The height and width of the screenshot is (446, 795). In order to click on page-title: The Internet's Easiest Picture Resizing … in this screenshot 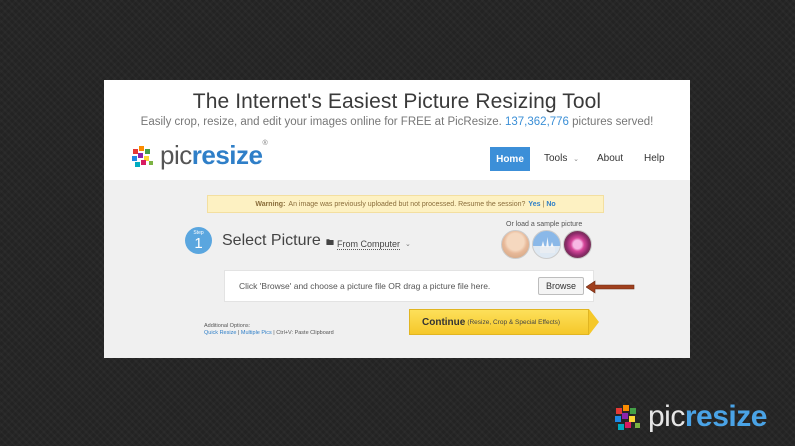, I will do `click(397, 101)`.